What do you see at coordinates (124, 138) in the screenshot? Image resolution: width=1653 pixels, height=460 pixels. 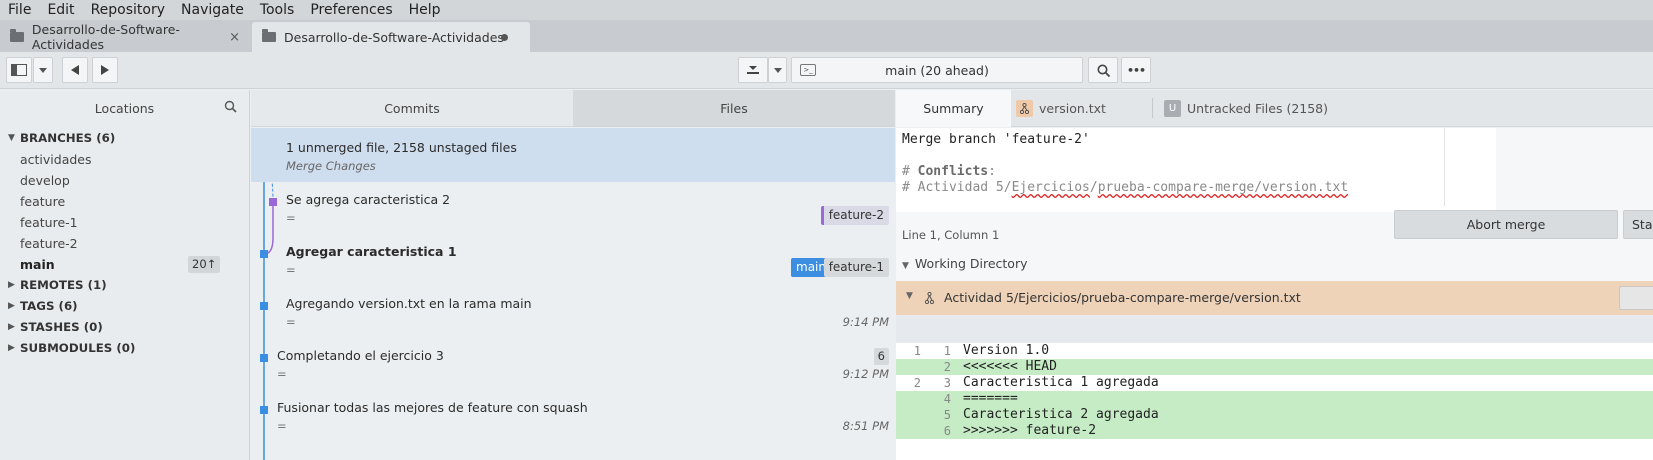 I see `branches-section-header: ▼ BRANCHES (6)` at bounding box center [124, 138].